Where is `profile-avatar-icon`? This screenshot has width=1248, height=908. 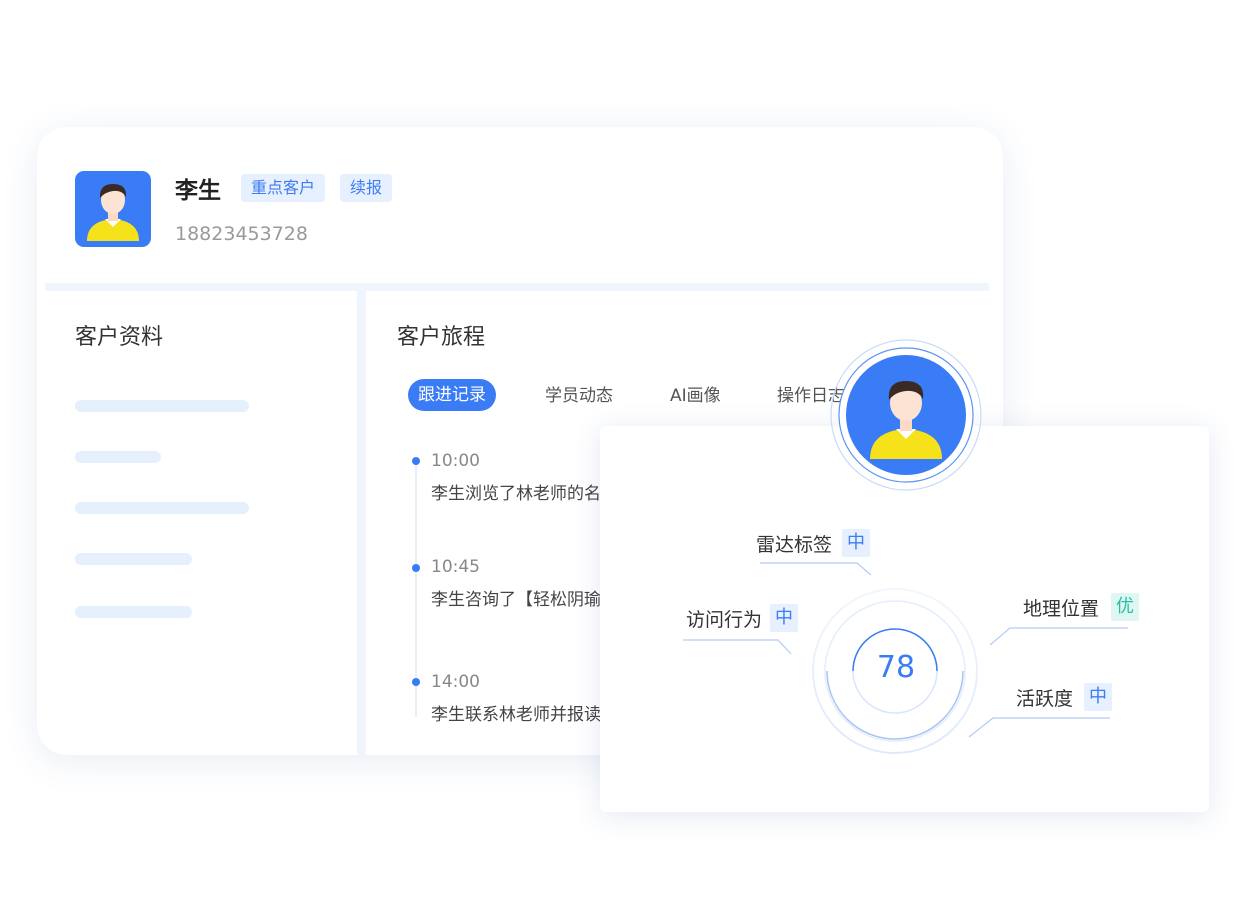
profile-avatar-icon is located at coordinates (906, 415).